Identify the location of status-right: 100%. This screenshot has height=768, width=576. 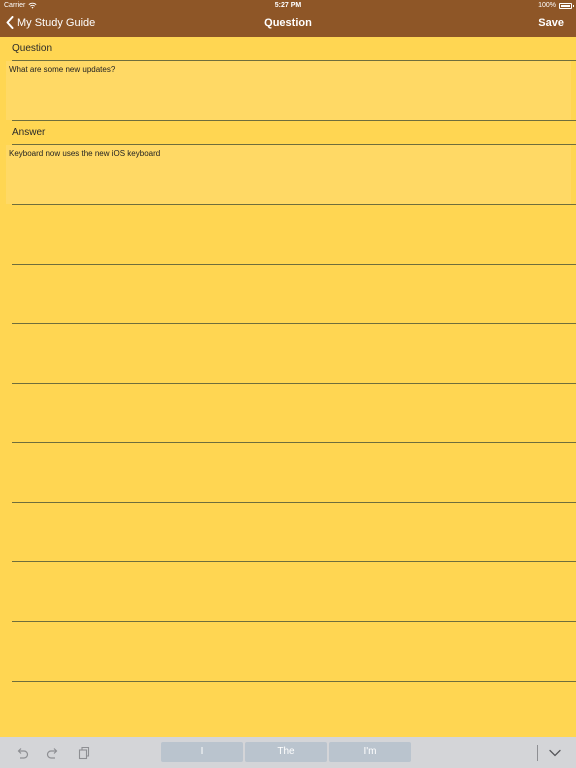
(556, 5).